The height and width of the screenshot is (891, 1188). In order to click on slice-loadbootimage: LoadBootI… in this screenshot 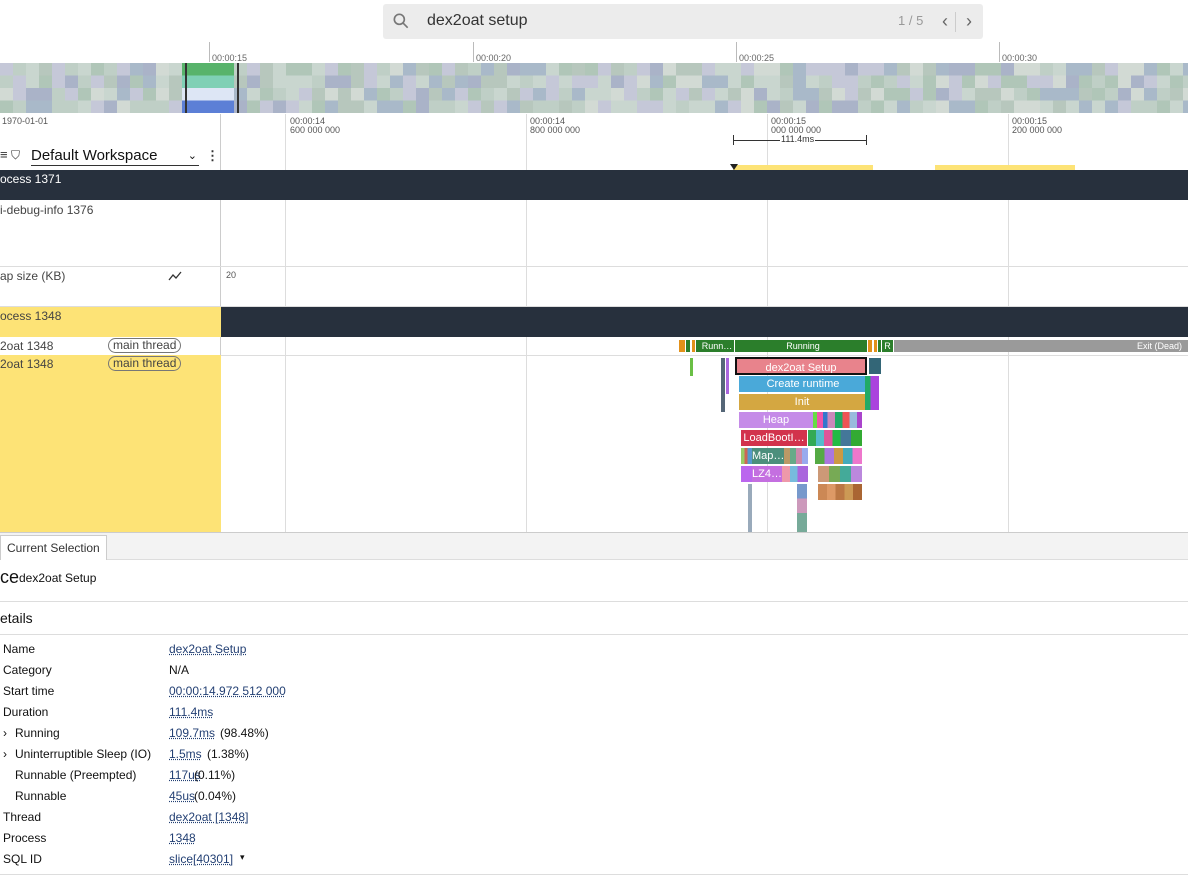, I will do `click(774, 438)`.